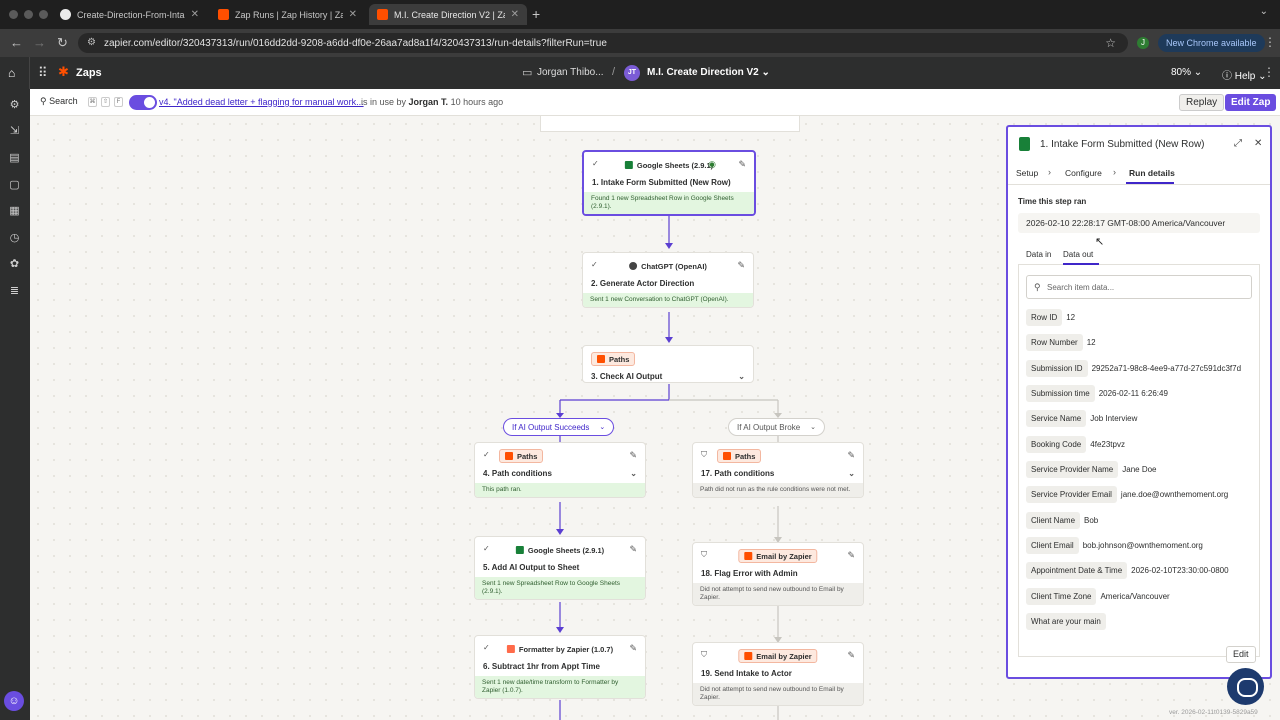  Describe the element at coordinates (1050, 317) in the screenshot. I see `data-row: Row ID 12` at that location.